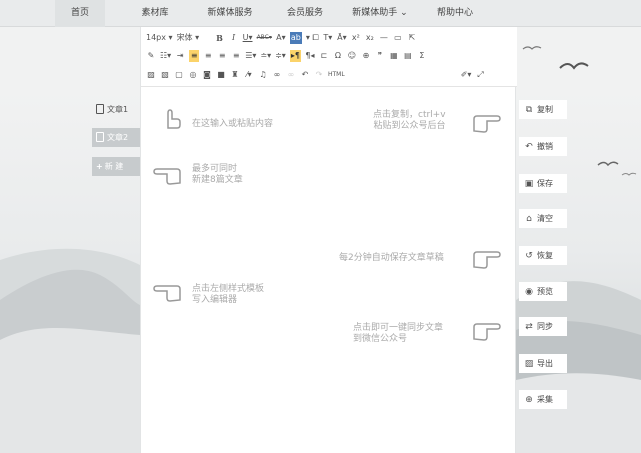  I want to click on edit-source-icon: ✐▾, so click(466, 75).